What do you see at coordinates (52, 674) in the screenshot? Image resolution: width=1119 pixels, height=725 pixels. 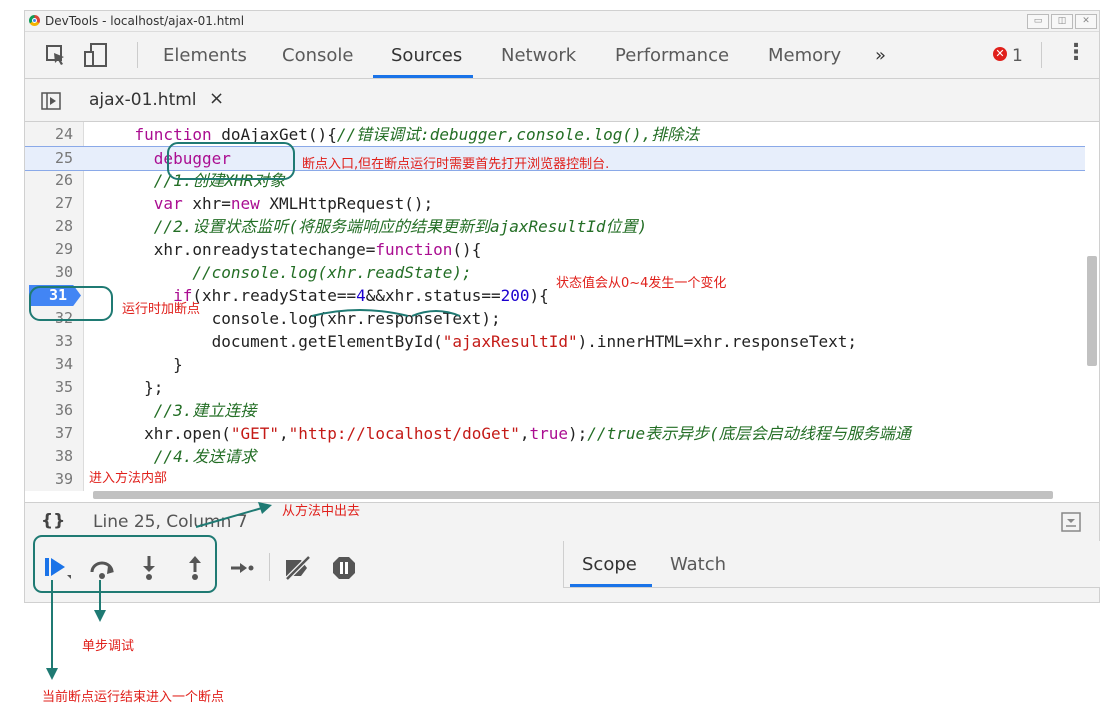 I see `resume-arrow-head` at bounding box center [52, 674].